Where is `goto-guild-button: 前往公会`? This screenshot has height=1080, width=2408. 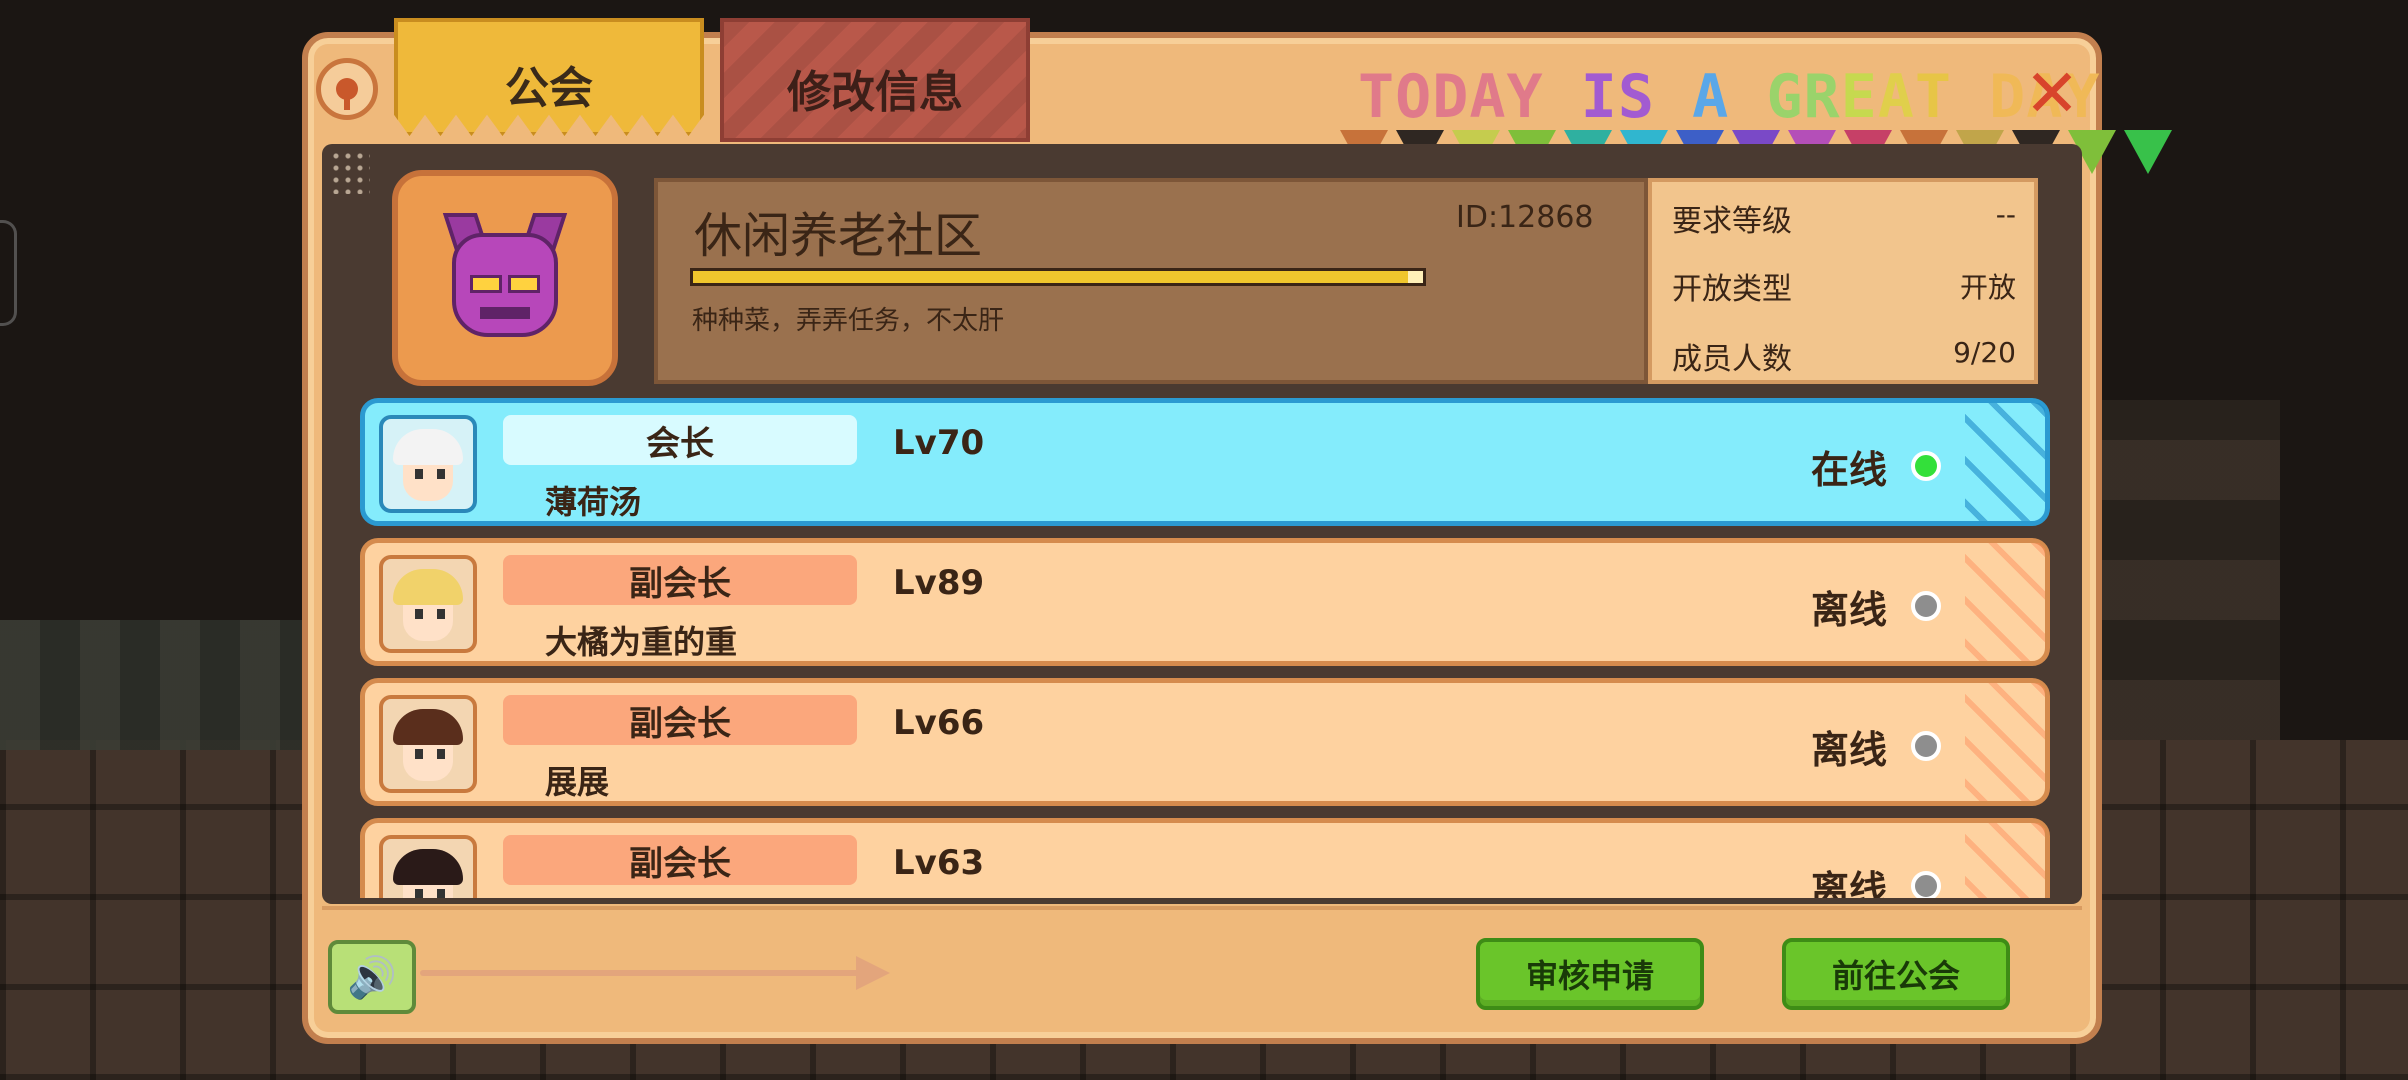
goto-guild-button: 前往公会 is located at coordinates (1896, 974).